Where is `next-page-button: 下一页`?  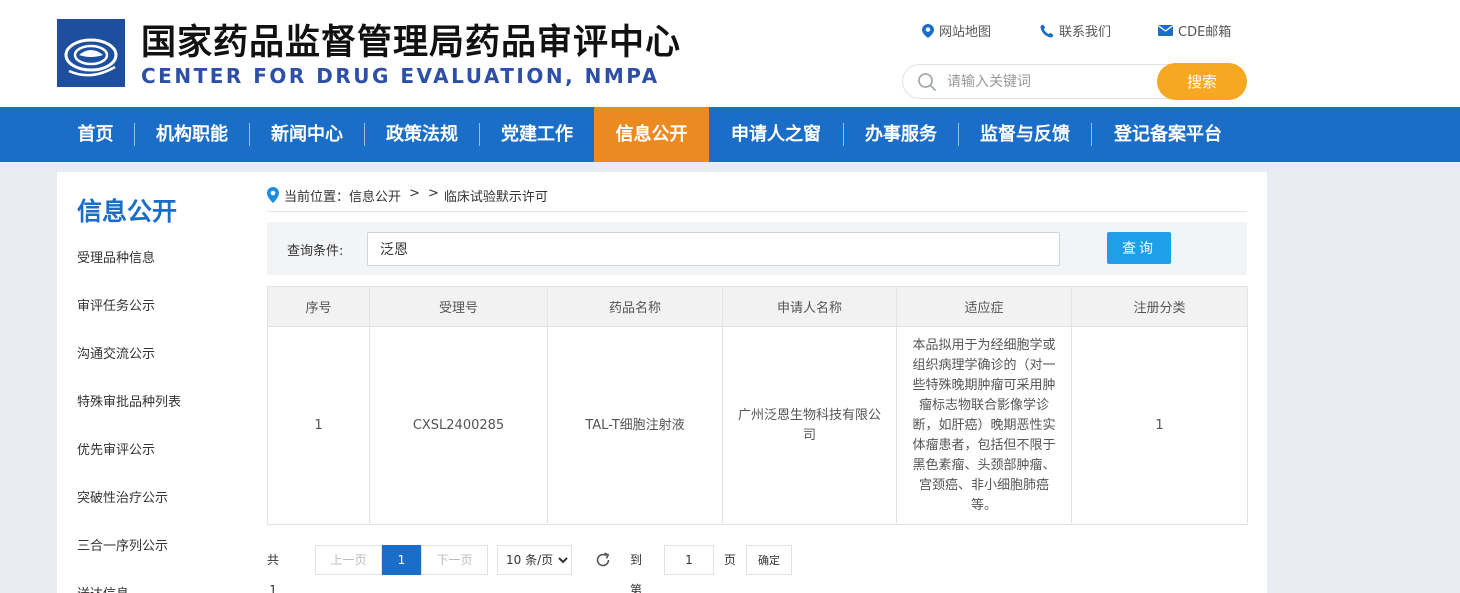 next-page-button: 下一页 is located at coordinates (454, 560).